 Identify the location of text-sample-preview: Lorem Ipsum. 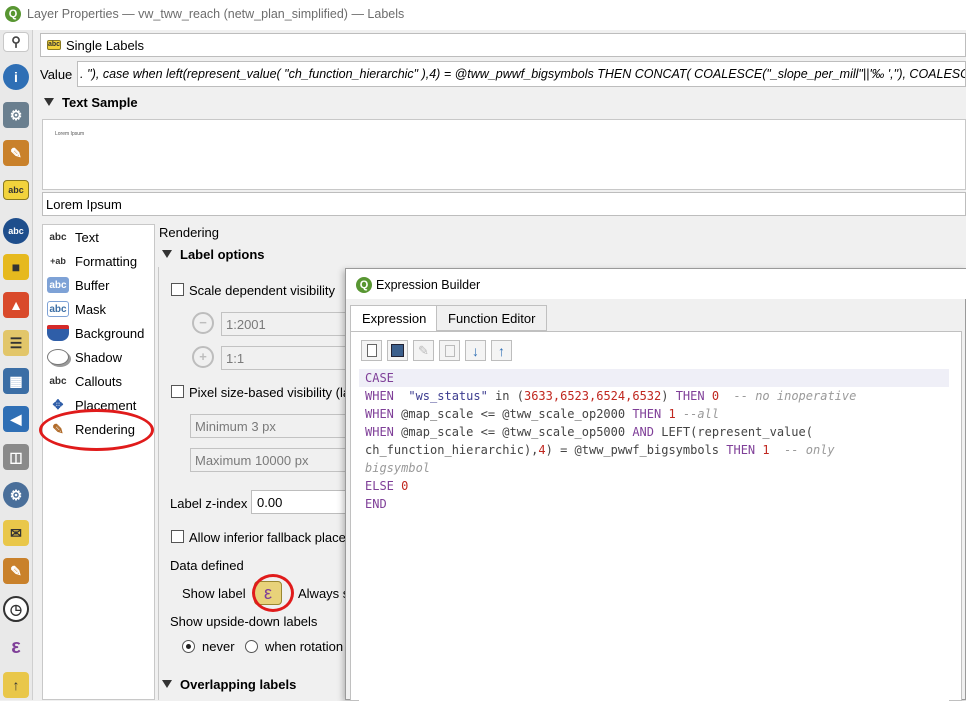
(504, 154).